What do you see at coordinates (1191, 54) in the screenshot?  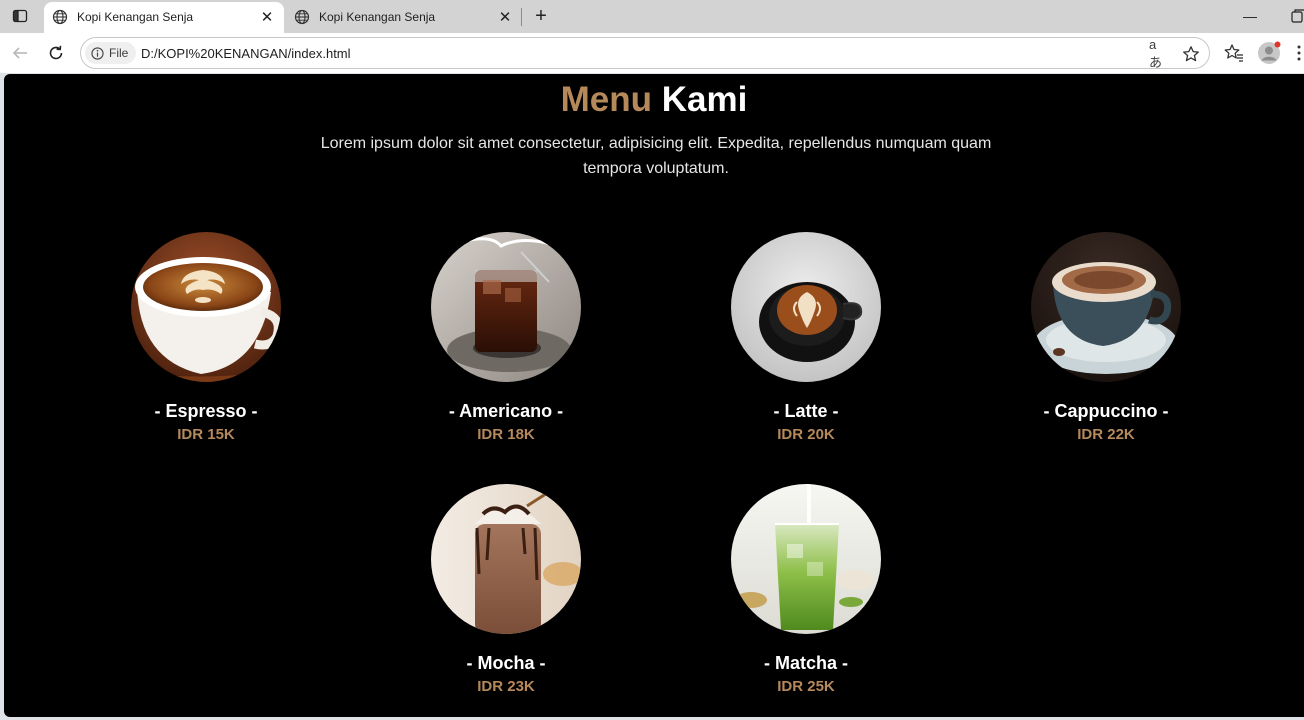 I see `star-icon` at bounding box center [1191, 54].